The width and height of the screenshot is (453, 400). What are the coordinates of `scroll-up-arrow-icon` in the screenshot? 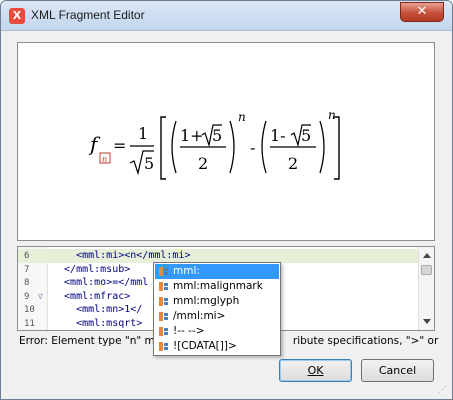 It's located at (427, 255).